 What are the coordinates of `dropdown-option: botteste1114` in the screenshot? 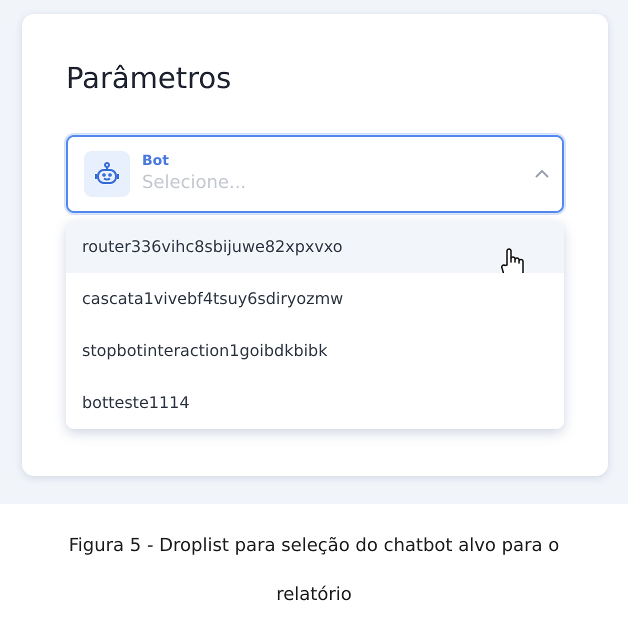 It's located at (315, 403).